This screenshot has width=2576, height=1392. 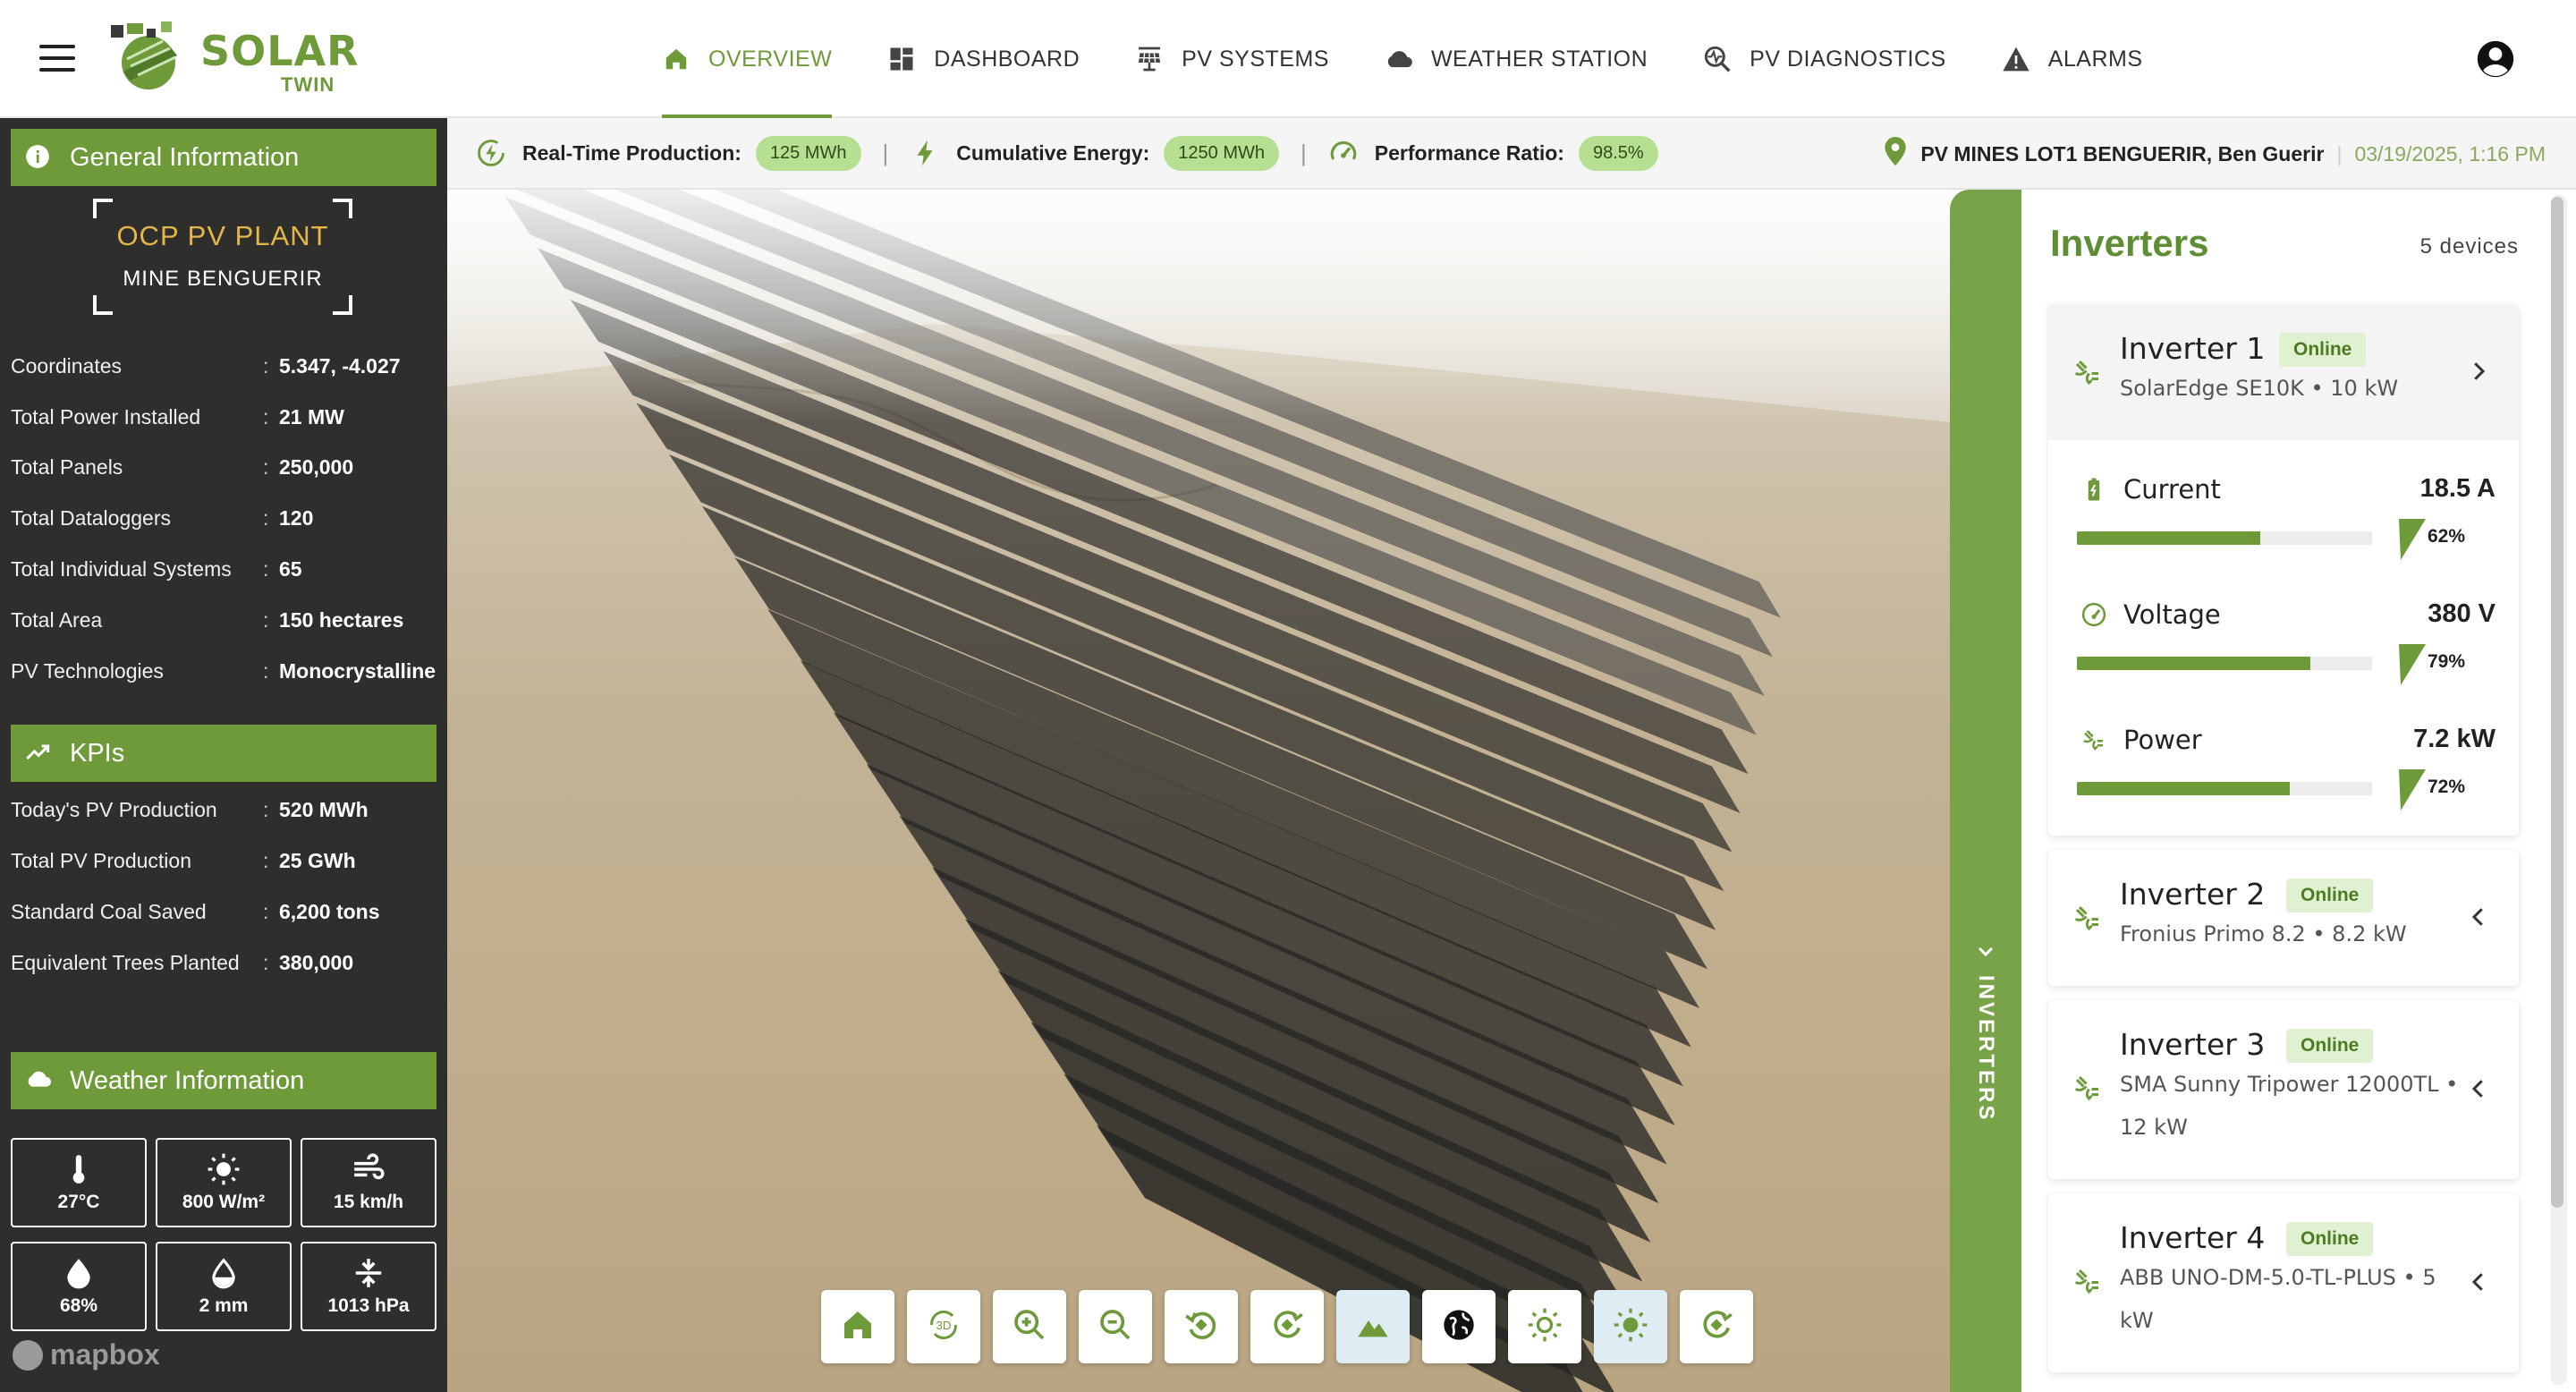 I want to click on performance-ratio-label: Performance Ratio:, so click(x=1469, y=152).